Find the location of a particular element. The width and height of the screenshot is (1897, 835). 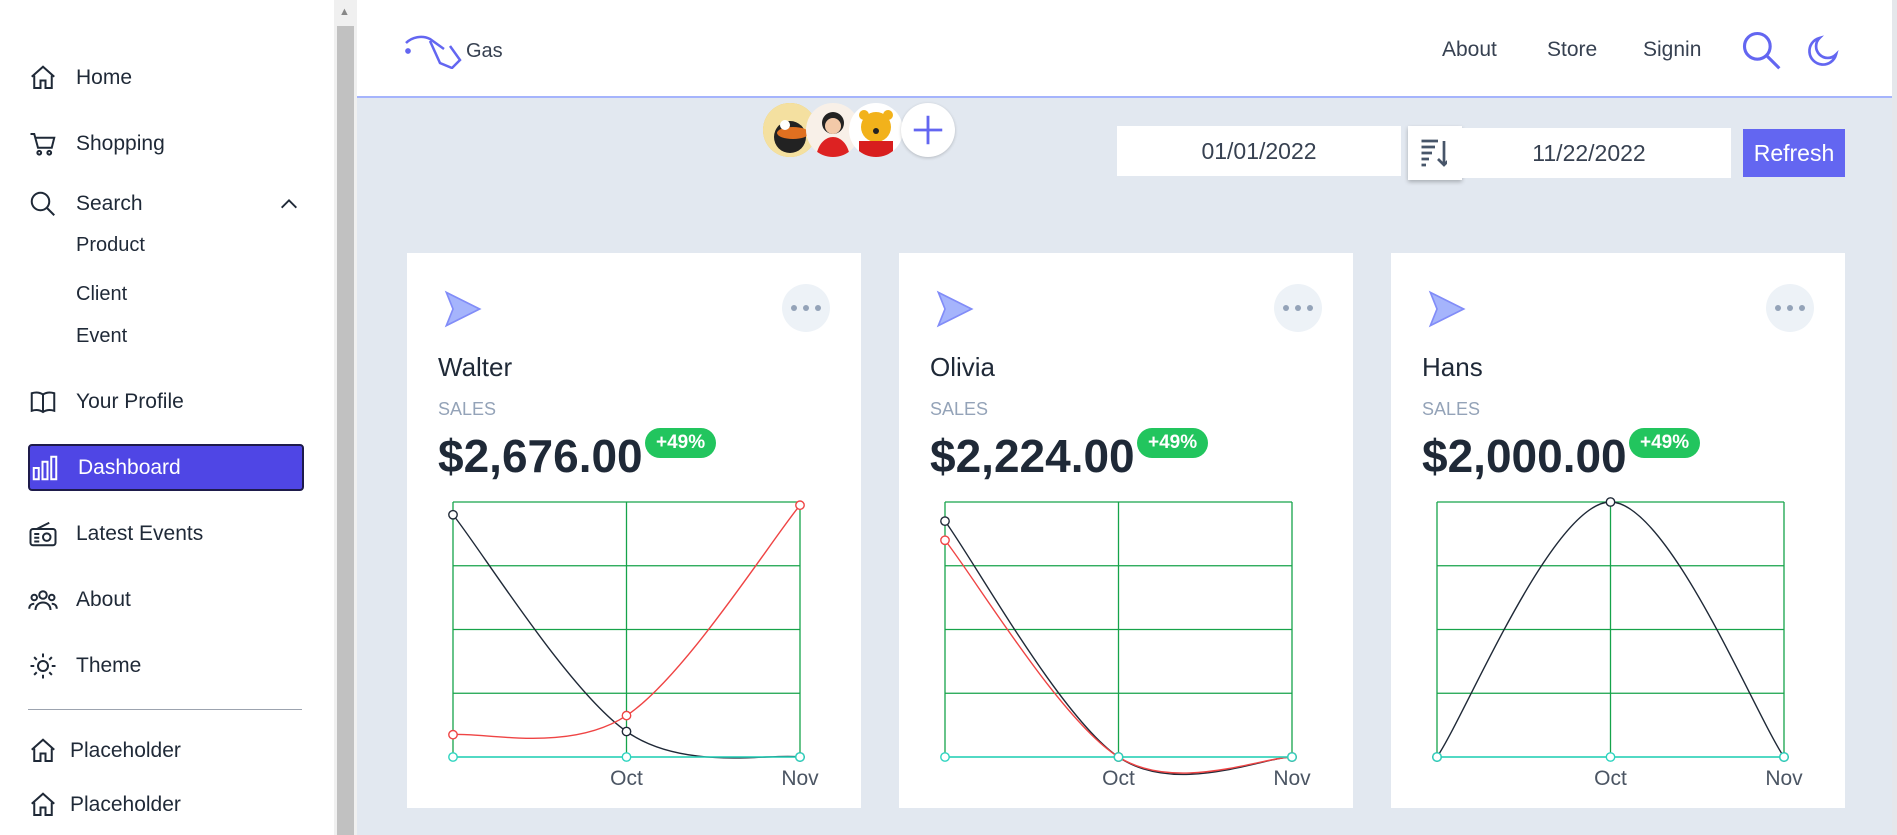

bar-chart-icon is located at coordinates (45, 467).